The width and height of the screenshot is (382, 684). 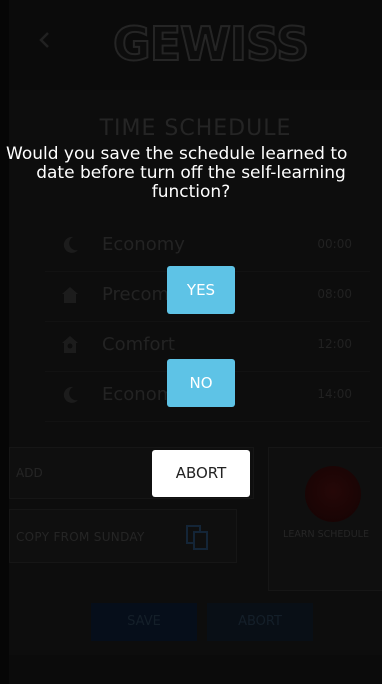 What do you see at coordinates (201, 383) in the screenshot?
I see `no-button: NO` at bounding box center [201, 383].